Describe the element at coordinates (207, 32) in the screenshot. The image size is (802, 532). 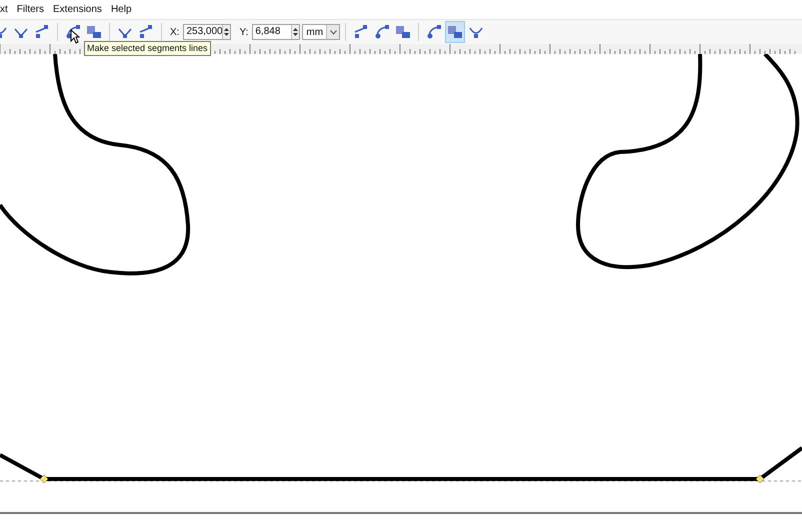
I see `coordinate-field: 253,000` at that location.